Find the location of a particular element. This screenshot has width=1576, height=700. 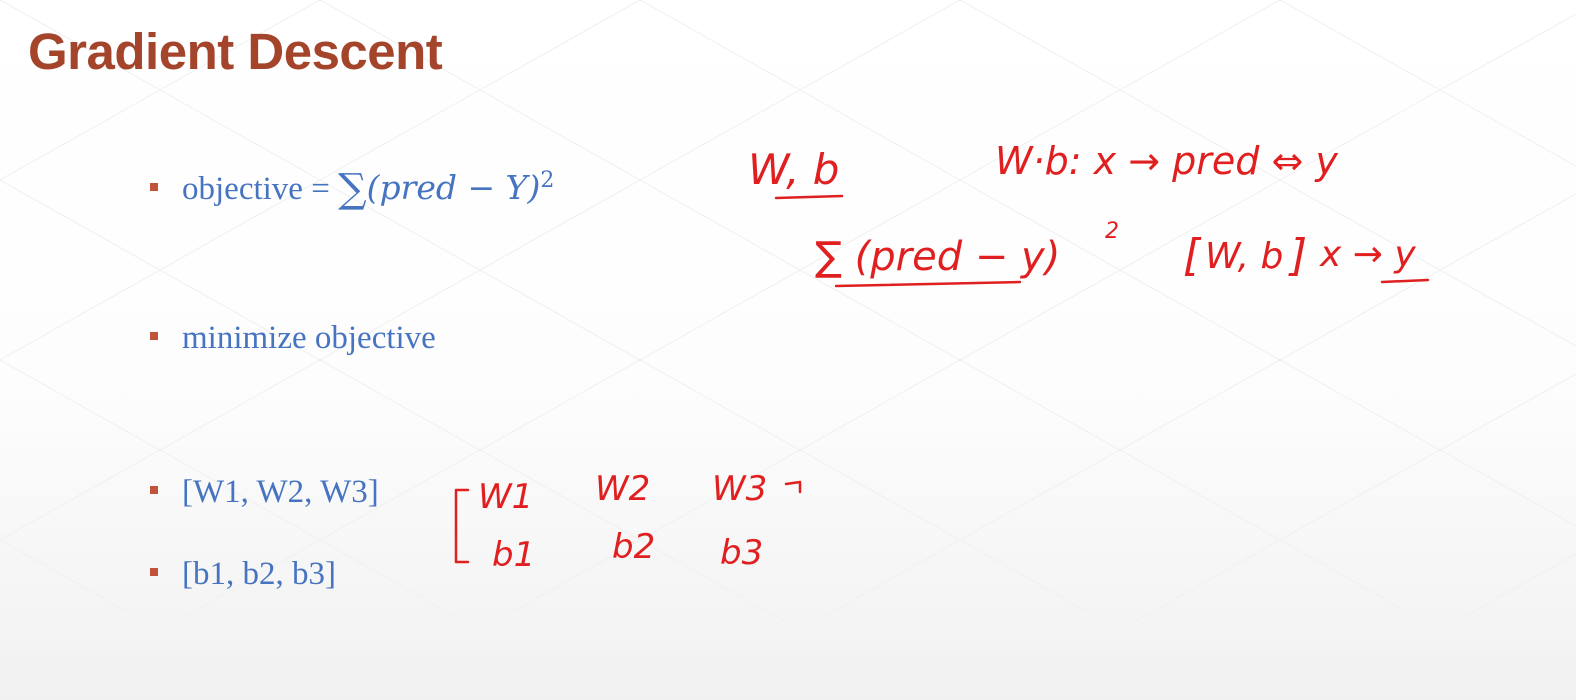

ink-matrix-b1: b1 is located at coordinates (513, 555).